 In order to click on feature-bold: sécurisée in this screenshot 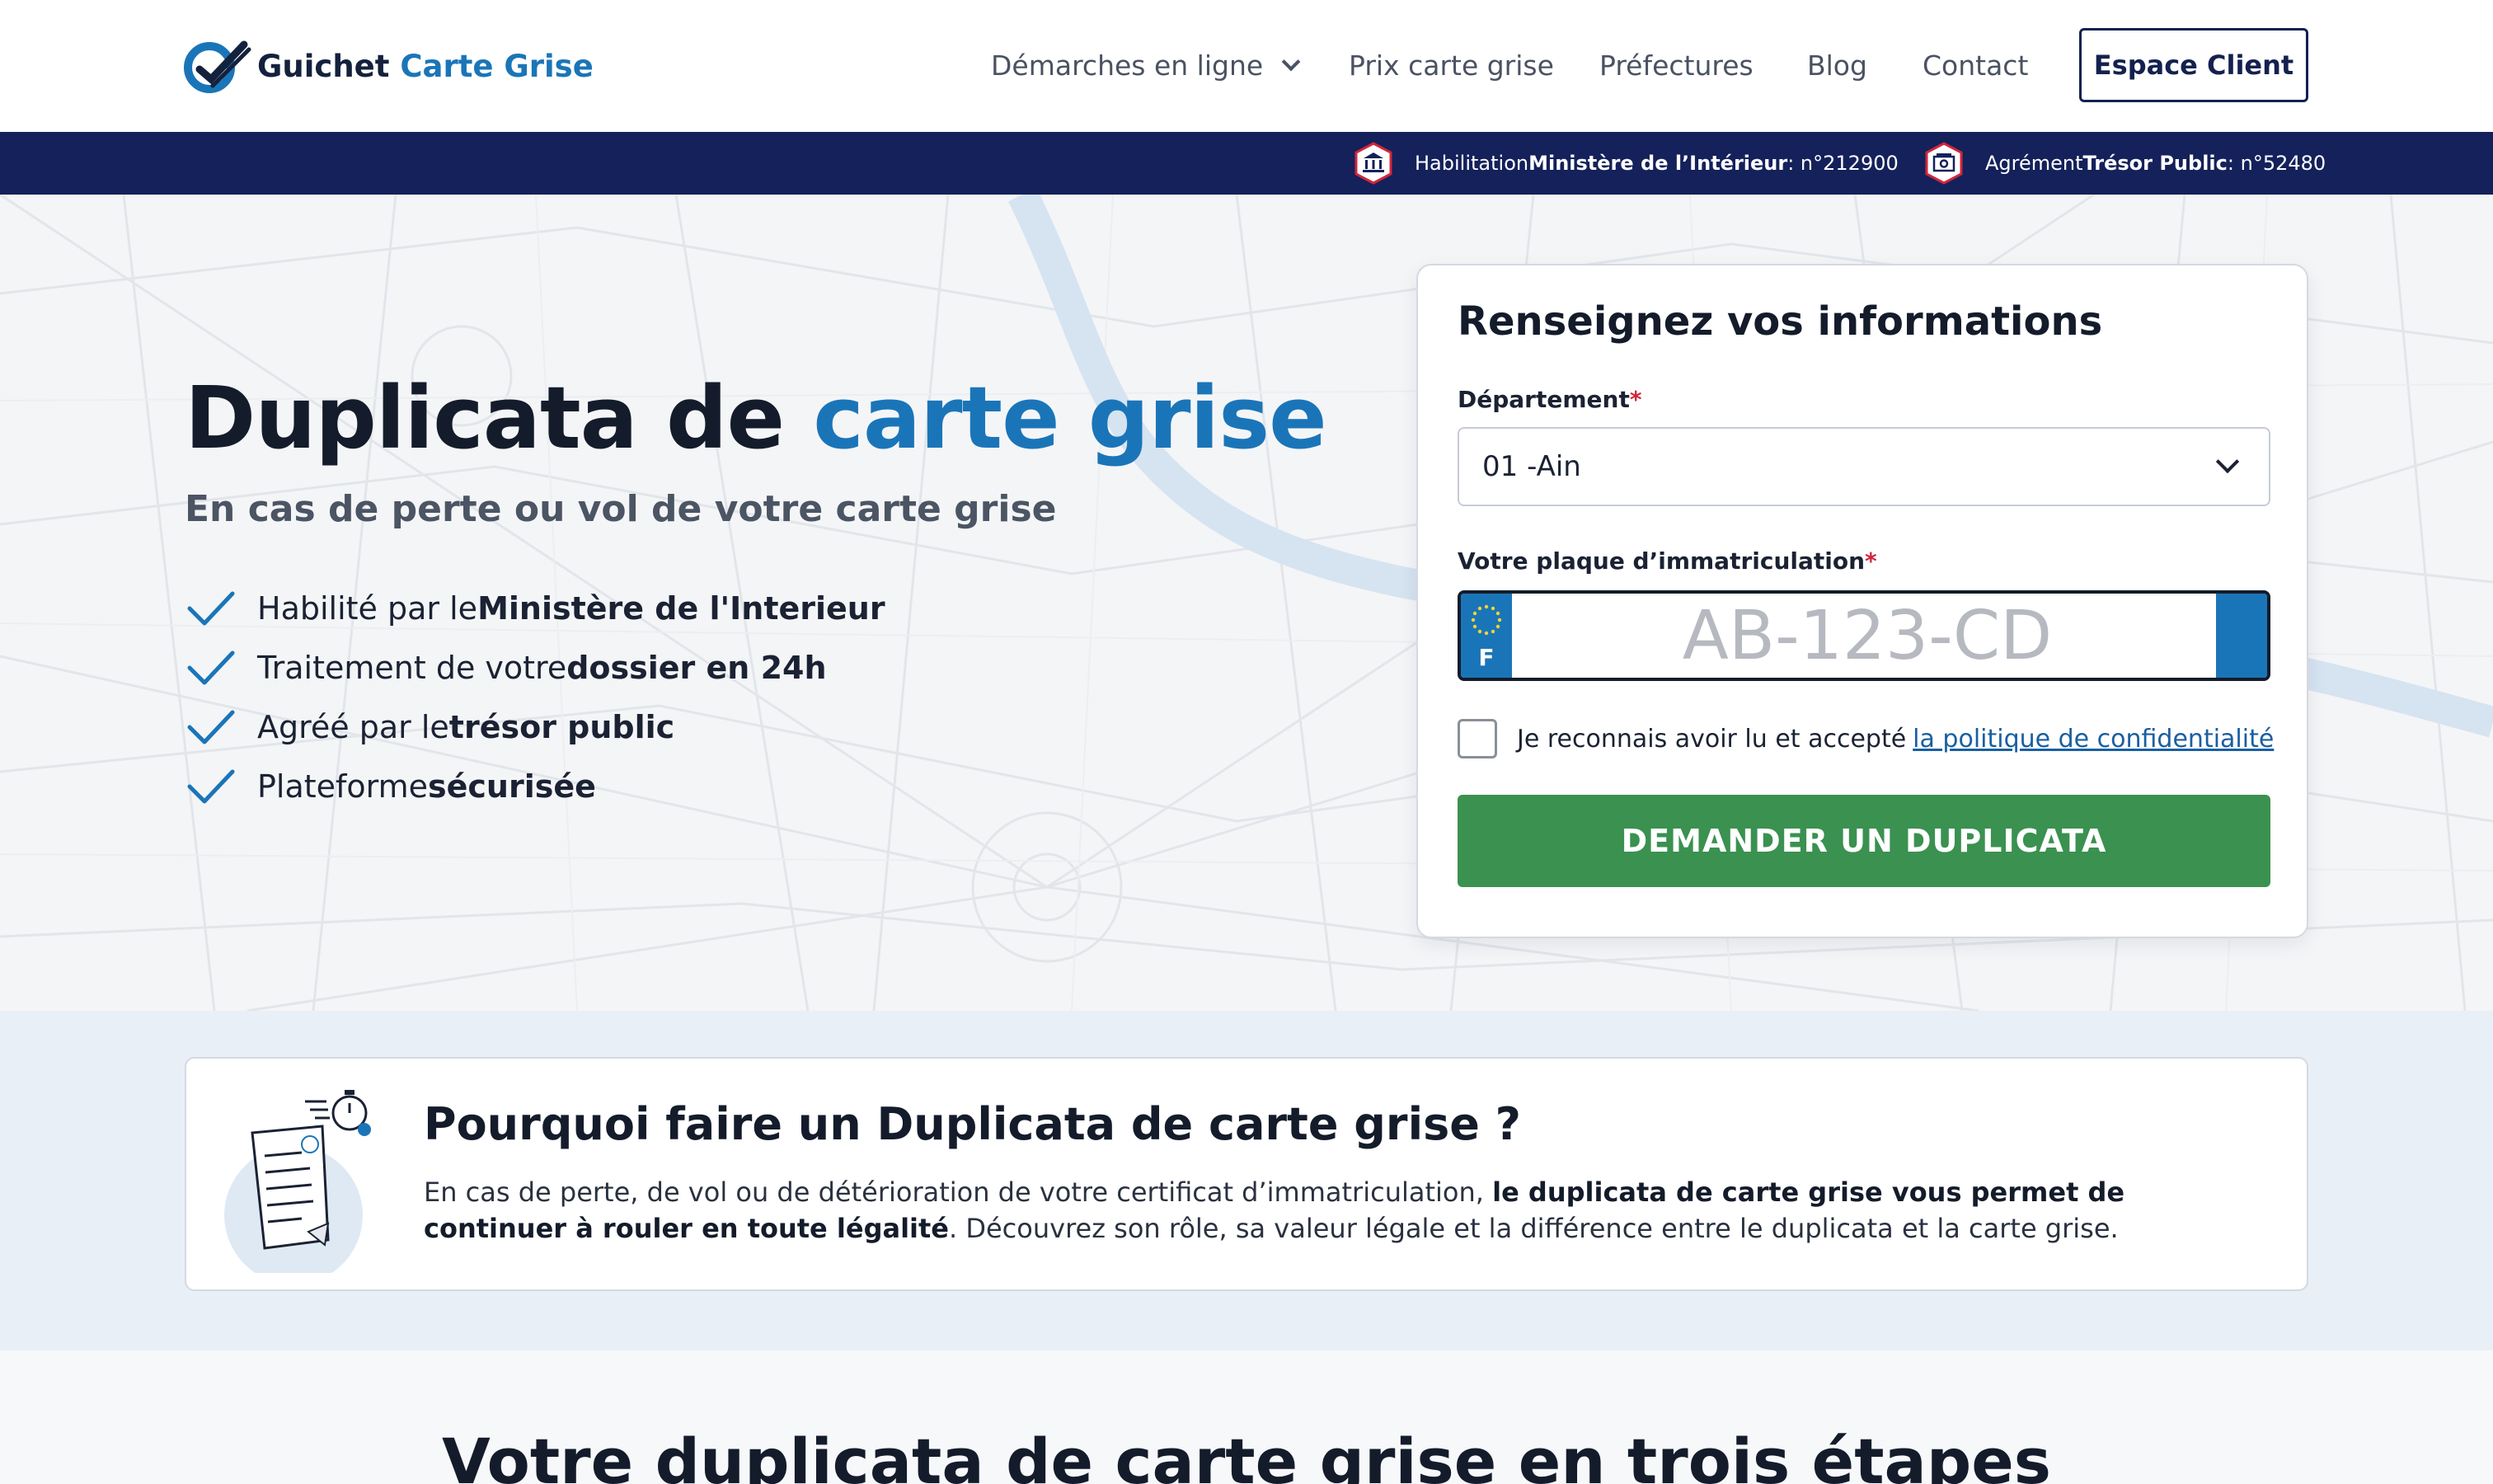, I will do `click(512, 786)`.